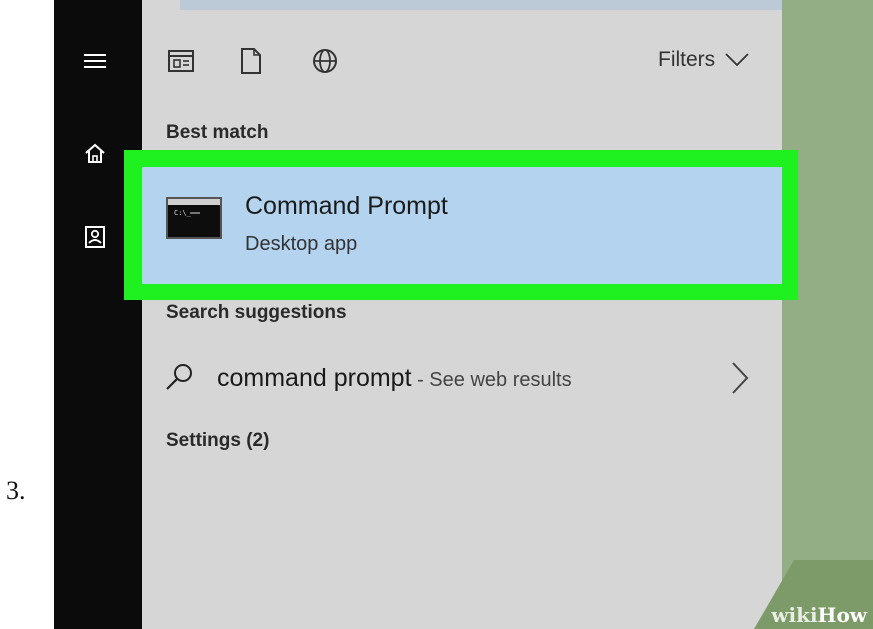  I want to click on filters-label: Filters, so click(687, 59).